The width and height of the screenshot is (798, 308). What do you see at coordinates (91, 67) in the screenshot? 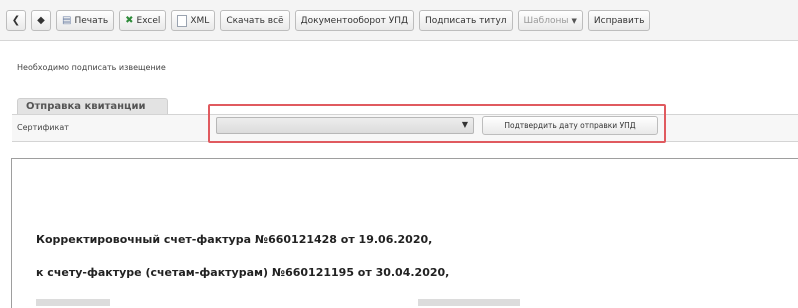
I see `notice-text: Необходимо подписать извещение` at bounding box center [91, 67].